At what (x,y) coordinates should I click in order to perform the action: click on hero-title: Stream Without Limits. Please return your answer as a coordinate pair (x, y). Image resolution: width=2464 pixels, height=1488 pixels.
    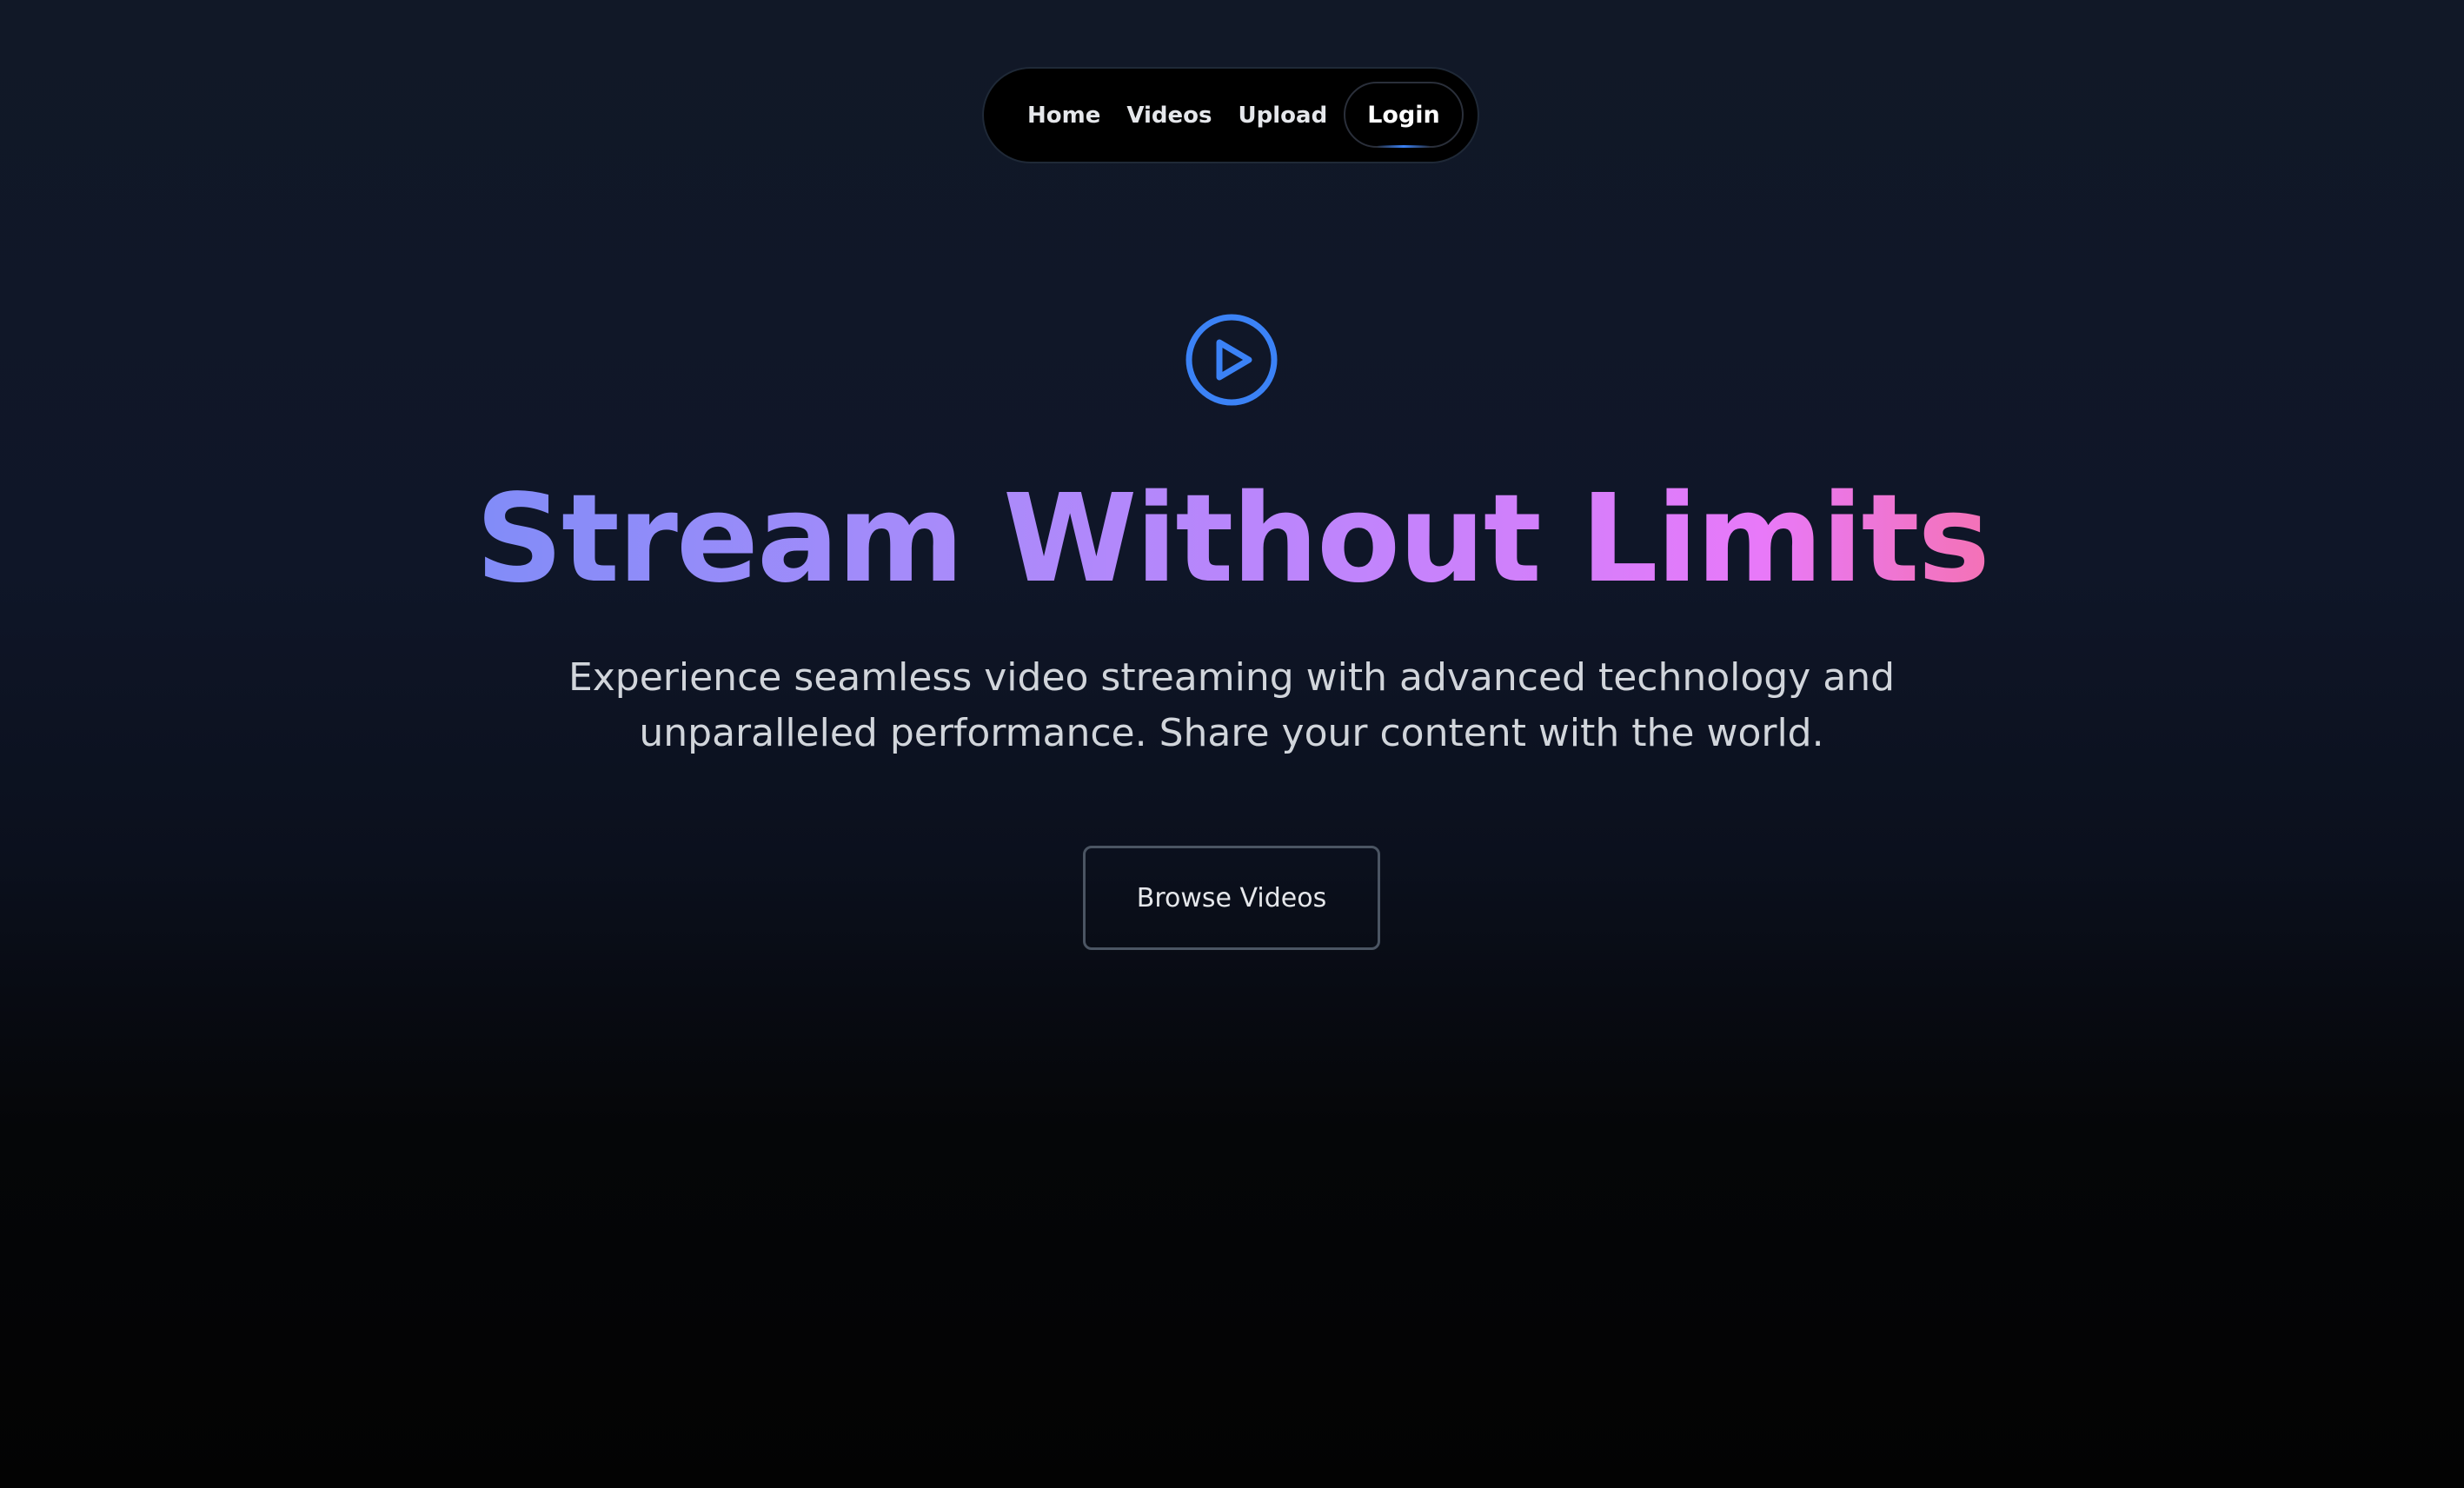
    Looking at the image, I should click on (1232, 540).